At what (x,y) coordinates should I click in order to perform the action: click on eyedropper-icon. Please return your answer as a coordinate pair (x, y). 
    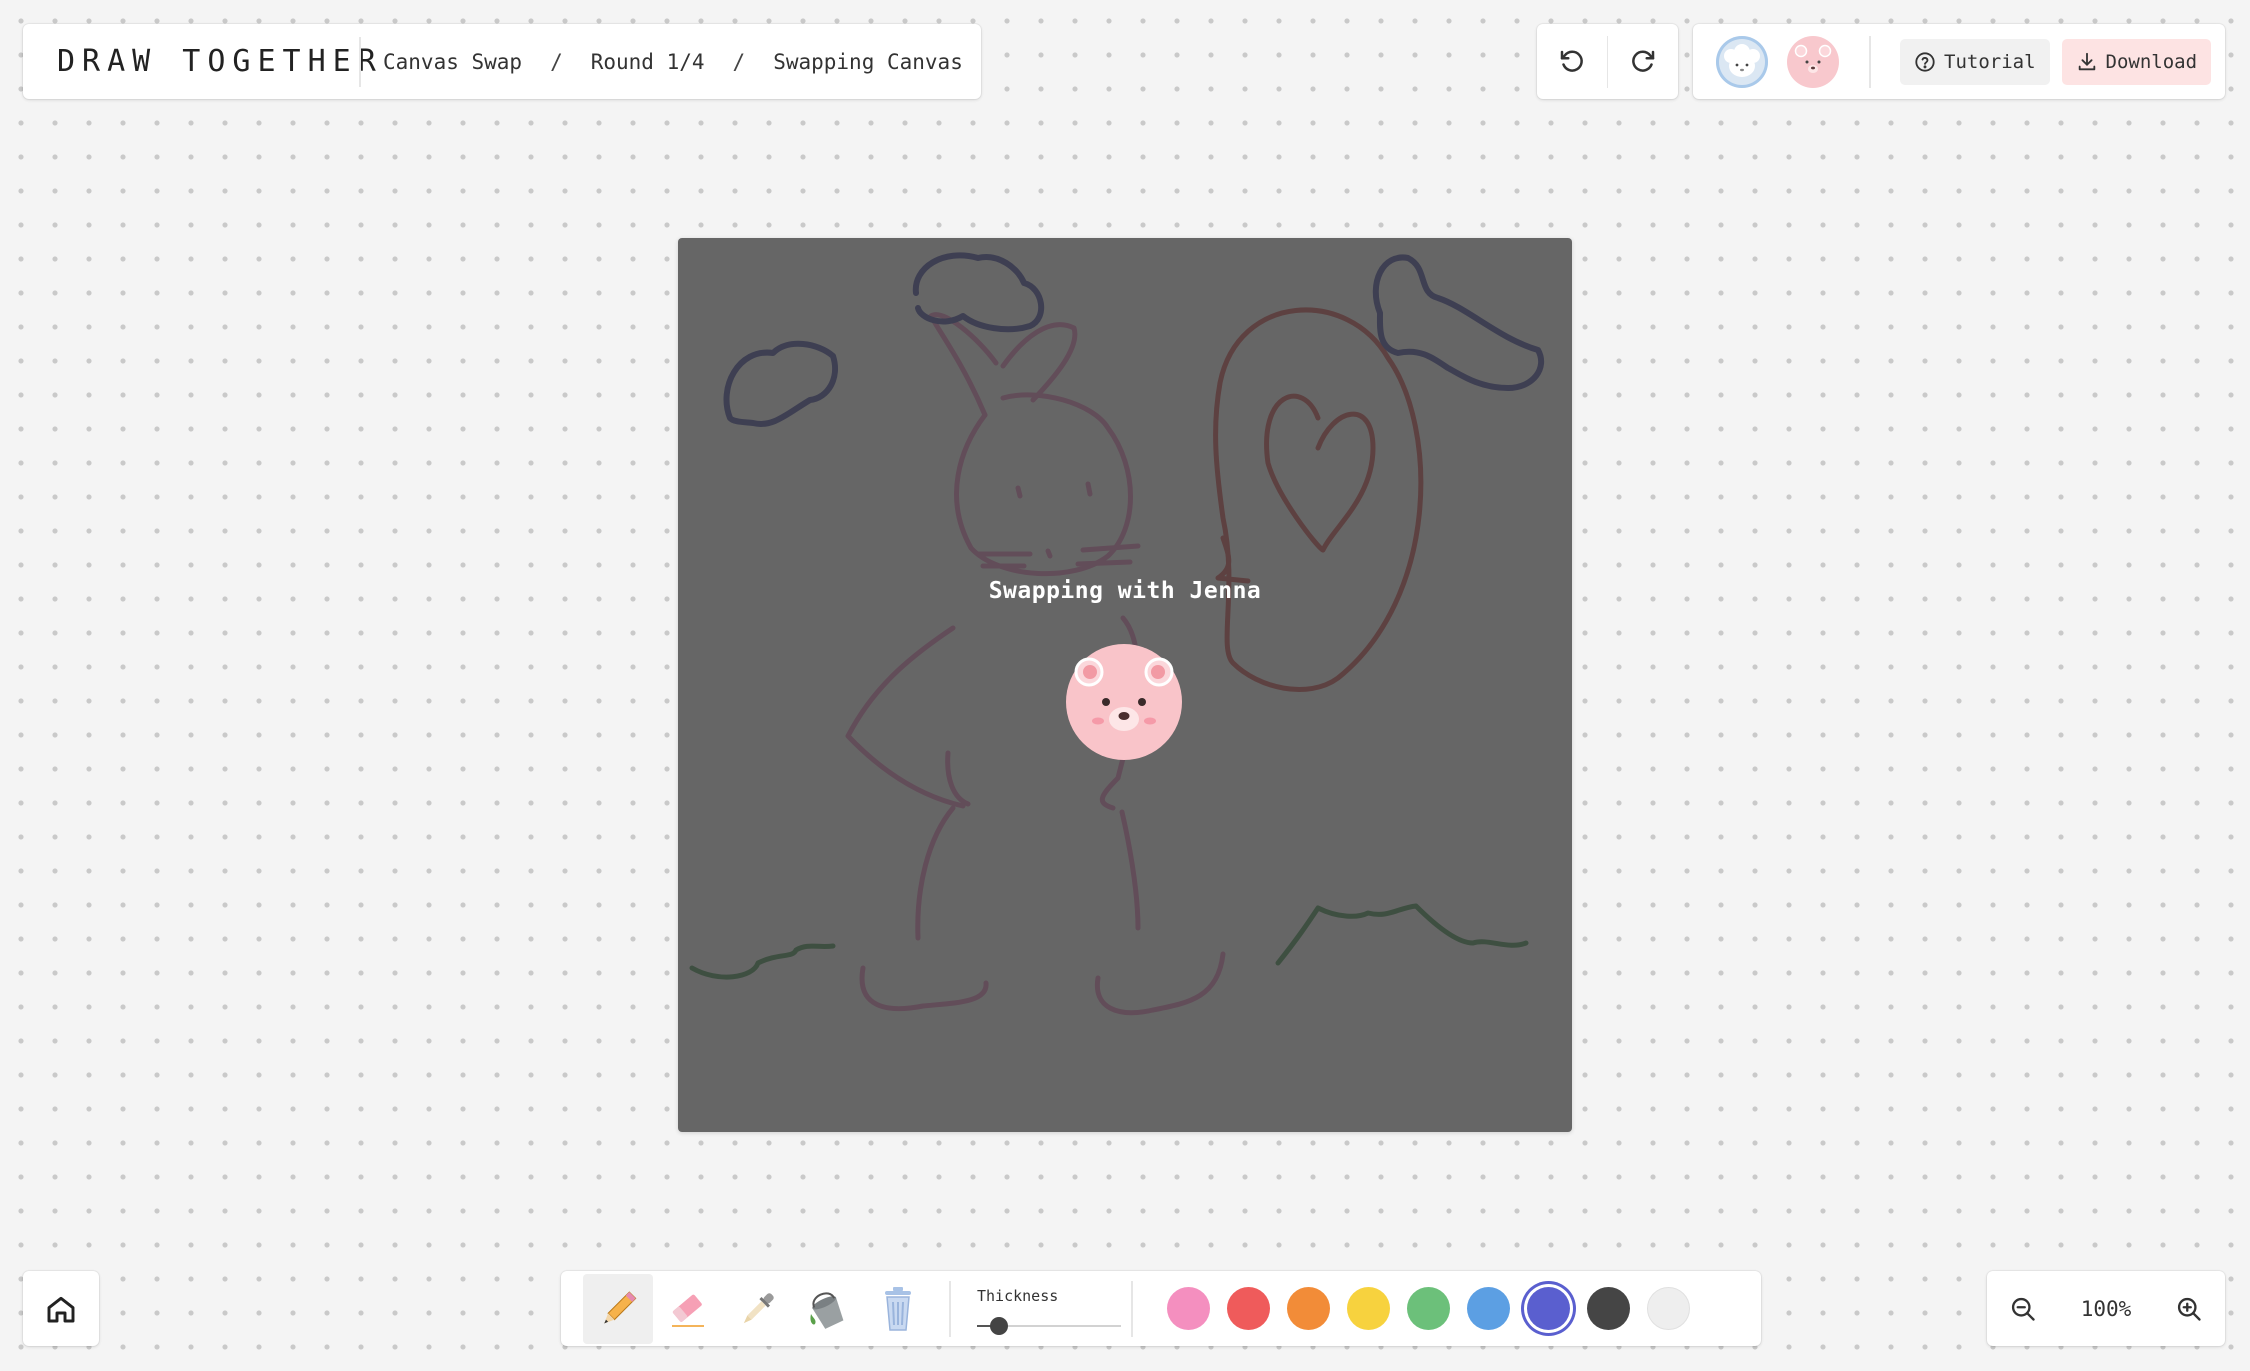
    Looking at the image, I should click on (758, 1307).